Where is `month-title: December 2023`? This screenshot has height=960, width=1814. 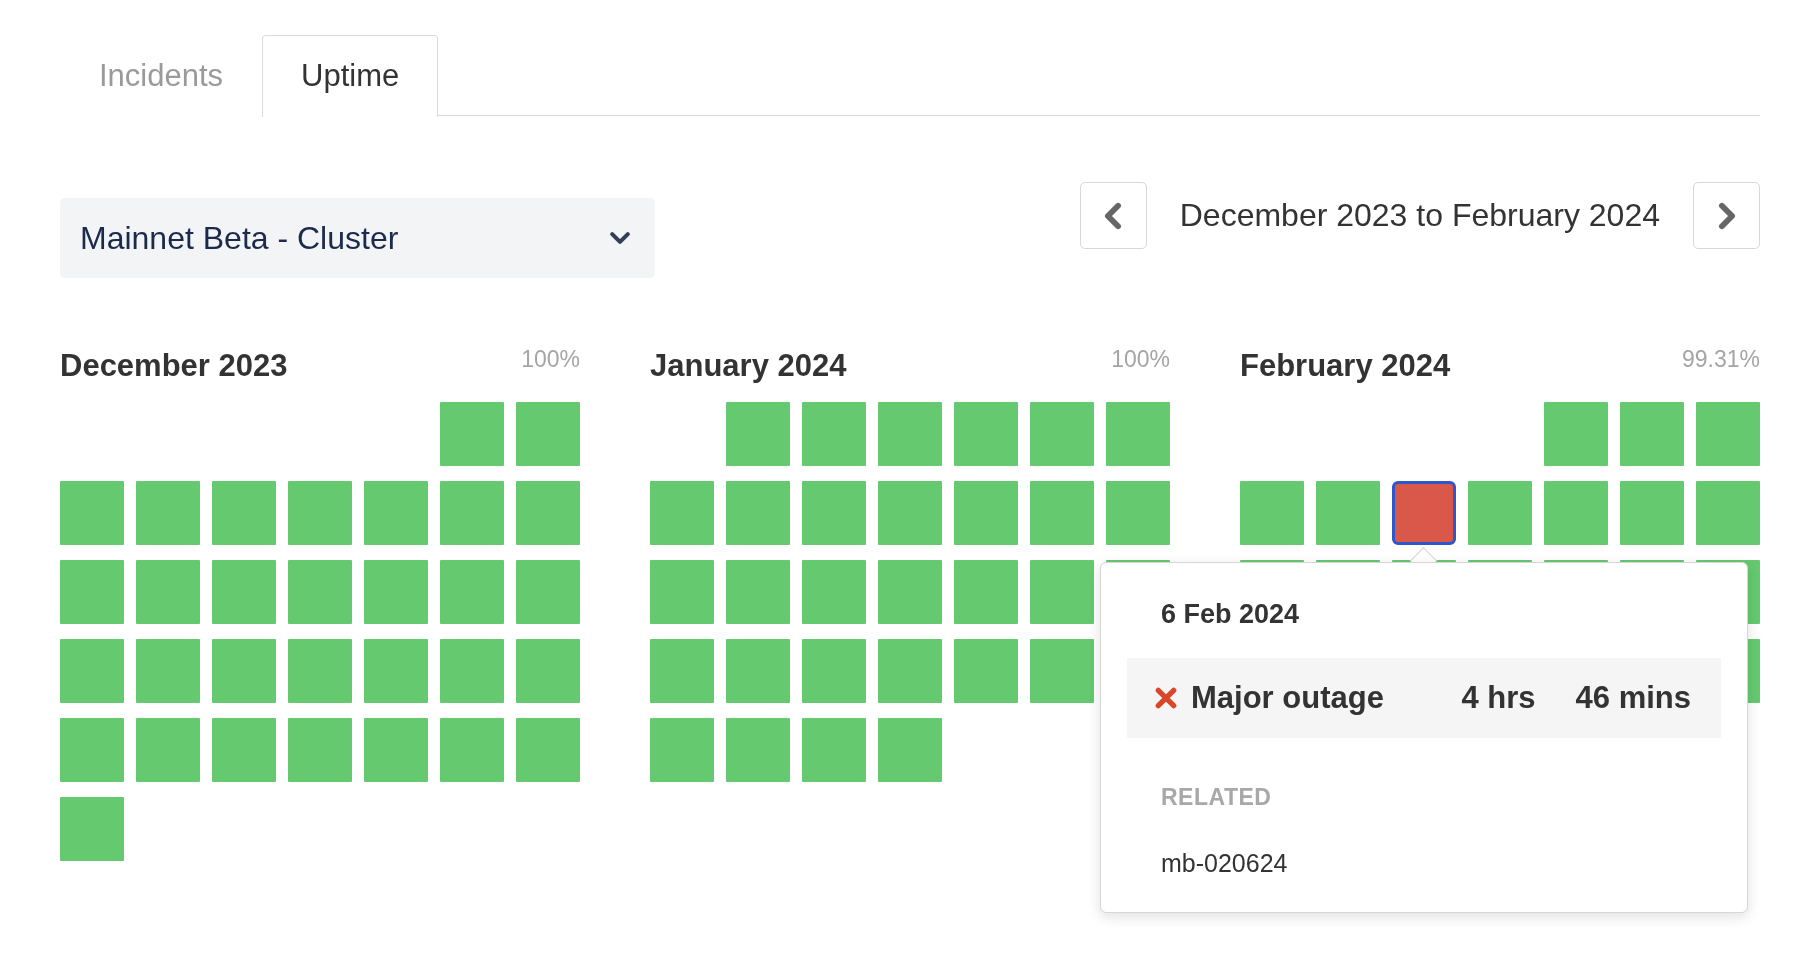 month-title: December 2023 is located at coordinates (174, 366).